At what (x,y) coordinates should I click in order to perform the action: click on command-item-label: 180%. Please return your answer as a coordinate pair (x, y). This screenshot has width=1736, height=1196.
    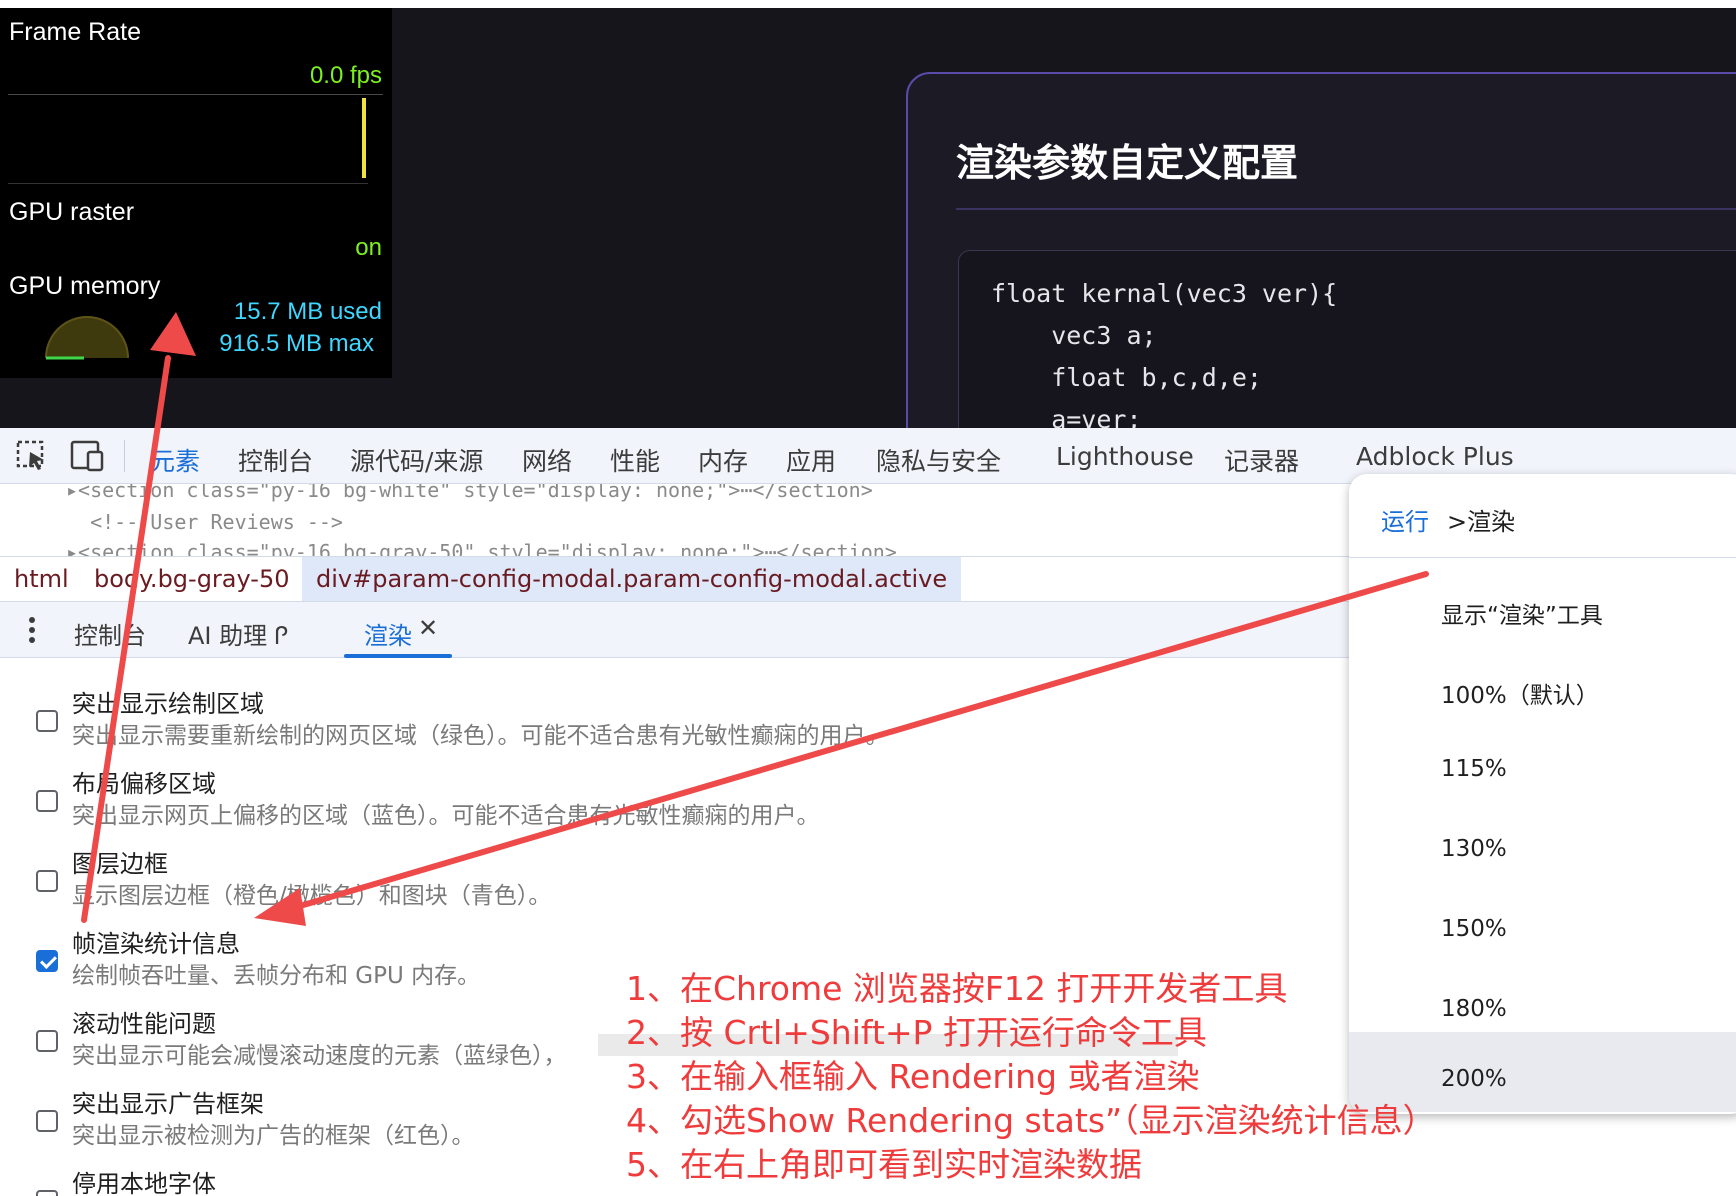
    Looking at the image, I should click on (1474, 1009).